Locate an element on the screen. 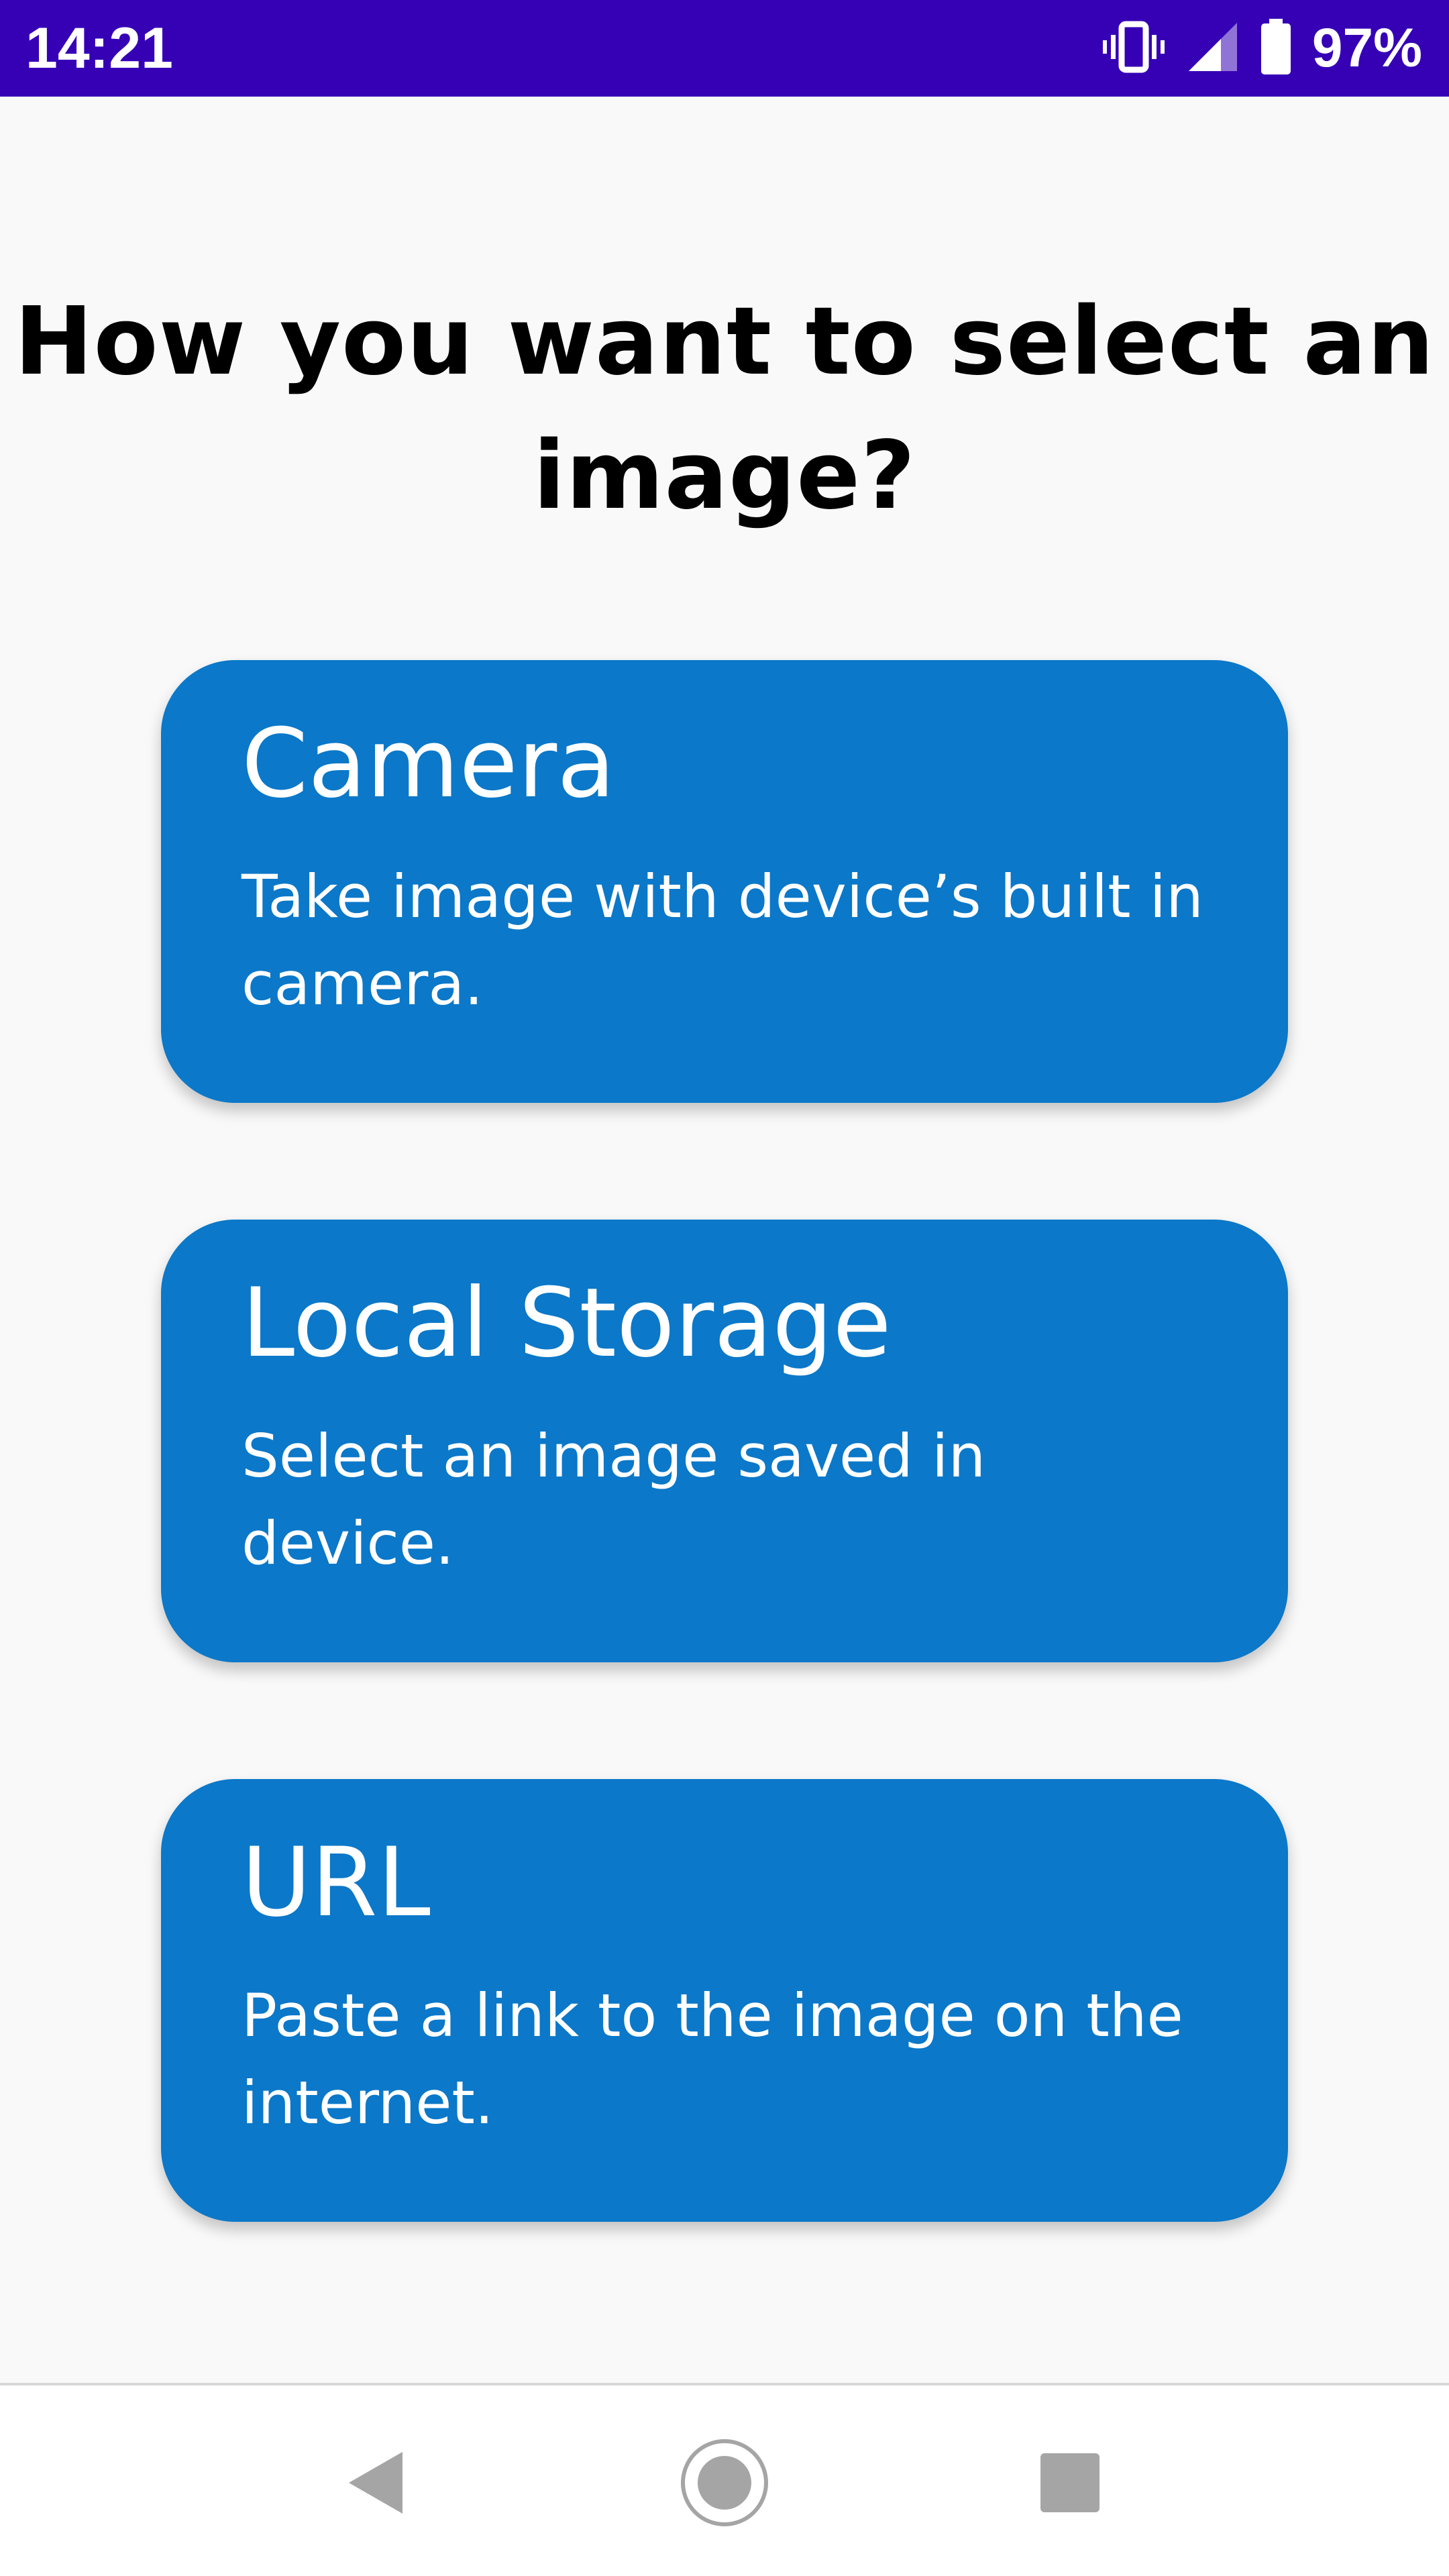  camera-option-title: Camera is located at coordinates (428, 763).